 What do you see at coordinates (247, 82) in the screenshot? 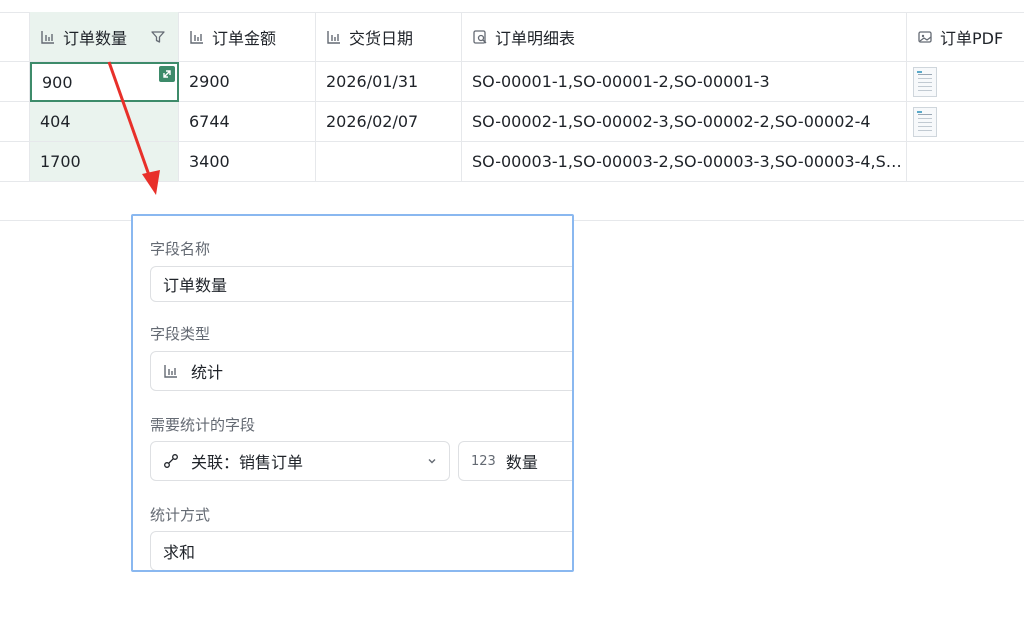
I see `cell-order-amount: 2900` at bounding box center [247, 82].